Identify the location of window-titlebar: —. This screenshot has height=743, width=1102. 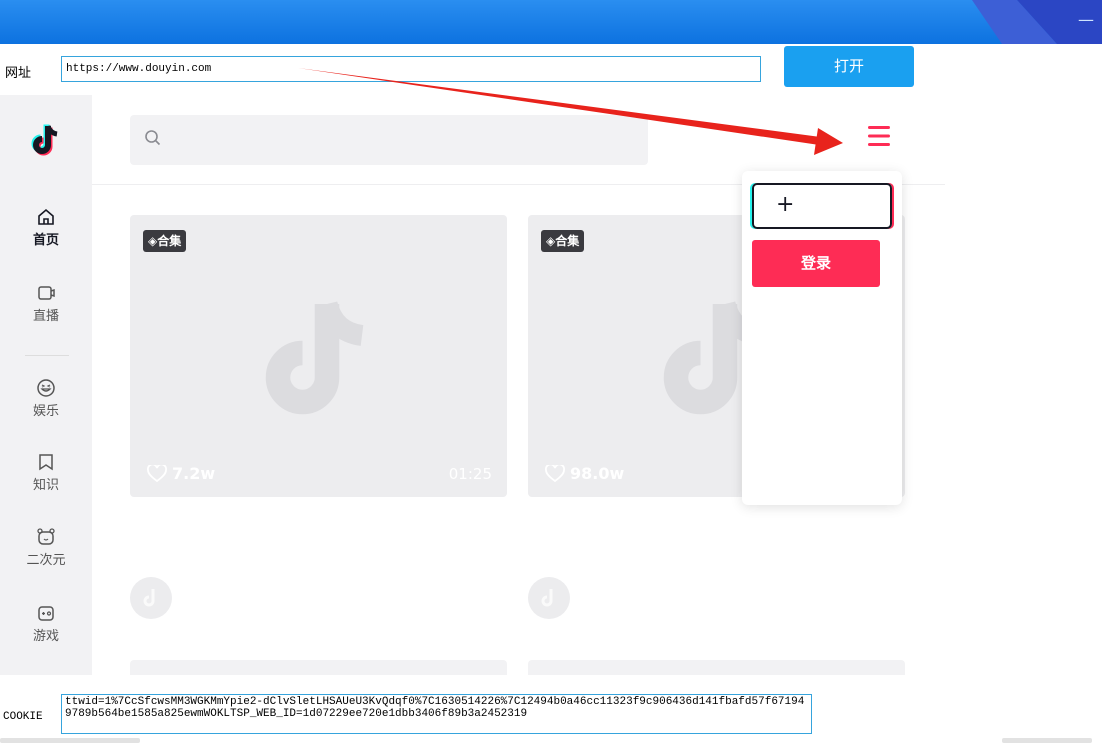
(551, 22).